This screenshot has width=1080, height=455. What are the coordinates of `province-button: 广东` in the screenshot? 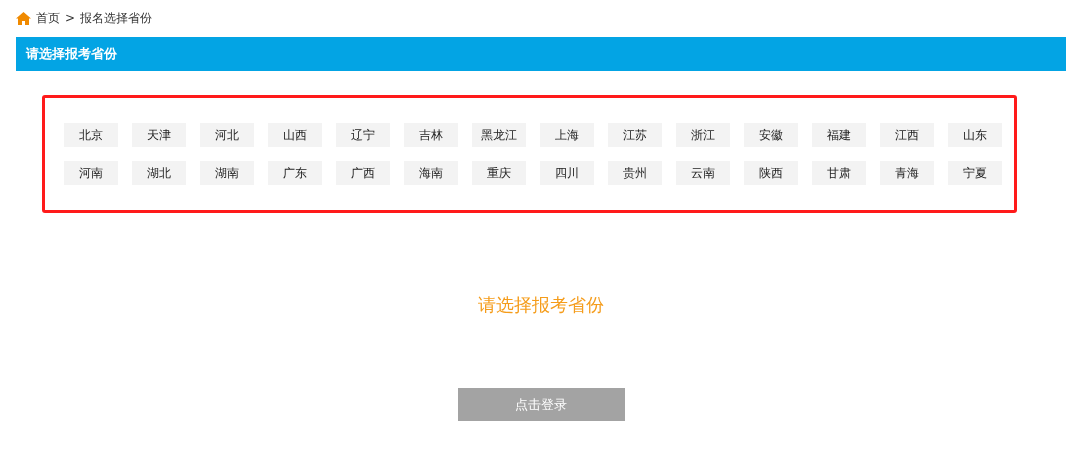 It's located at (295, 173).